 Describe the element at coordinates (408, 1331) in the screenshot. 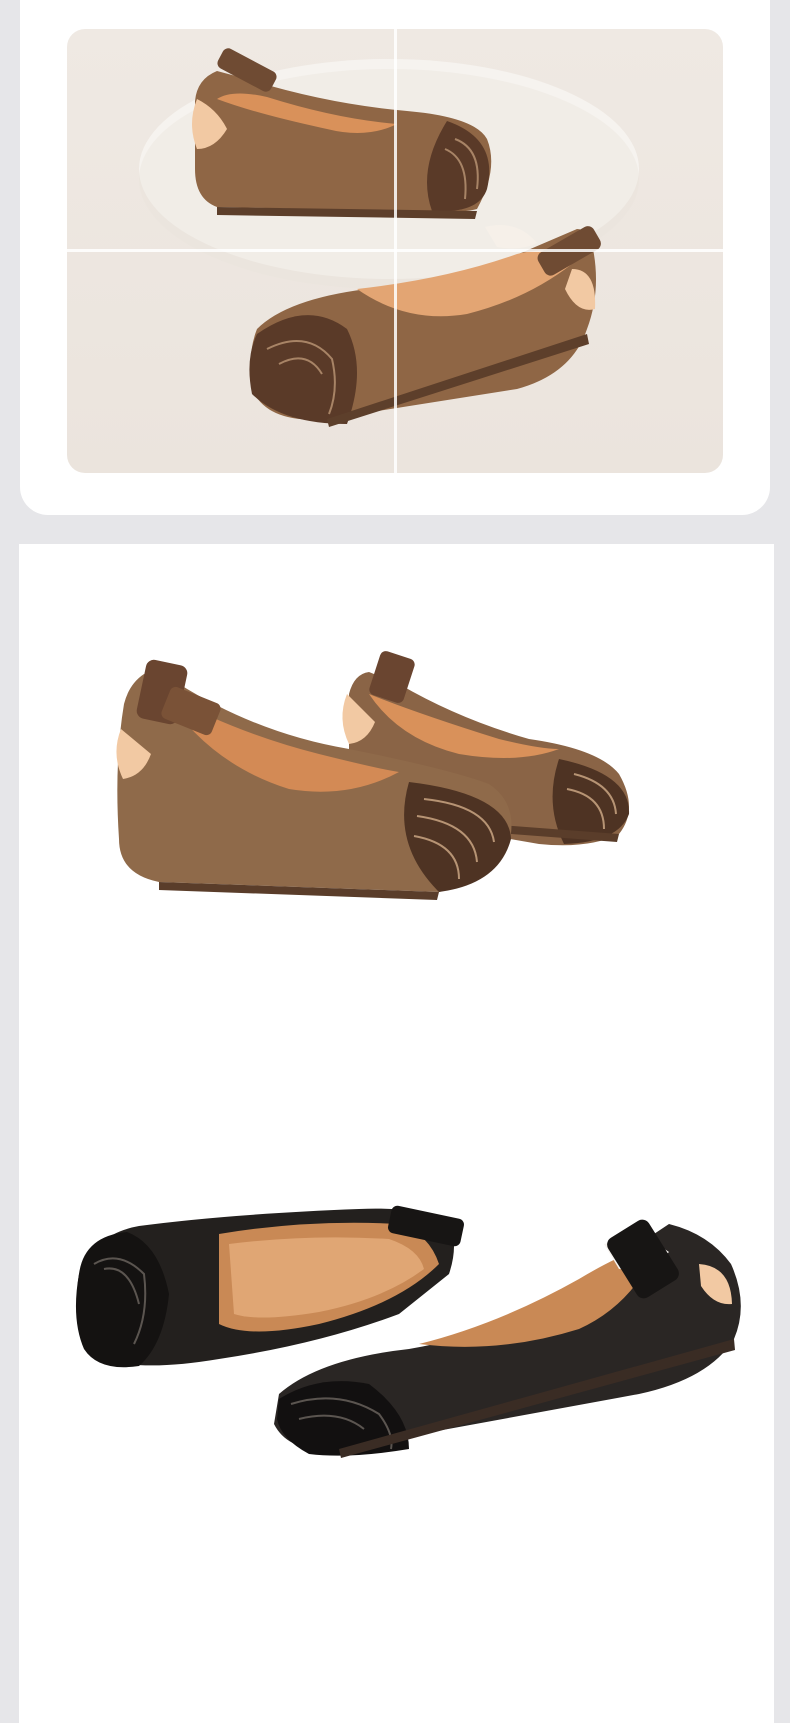

I see `black-shoe-pair-photo-icon` at that location.